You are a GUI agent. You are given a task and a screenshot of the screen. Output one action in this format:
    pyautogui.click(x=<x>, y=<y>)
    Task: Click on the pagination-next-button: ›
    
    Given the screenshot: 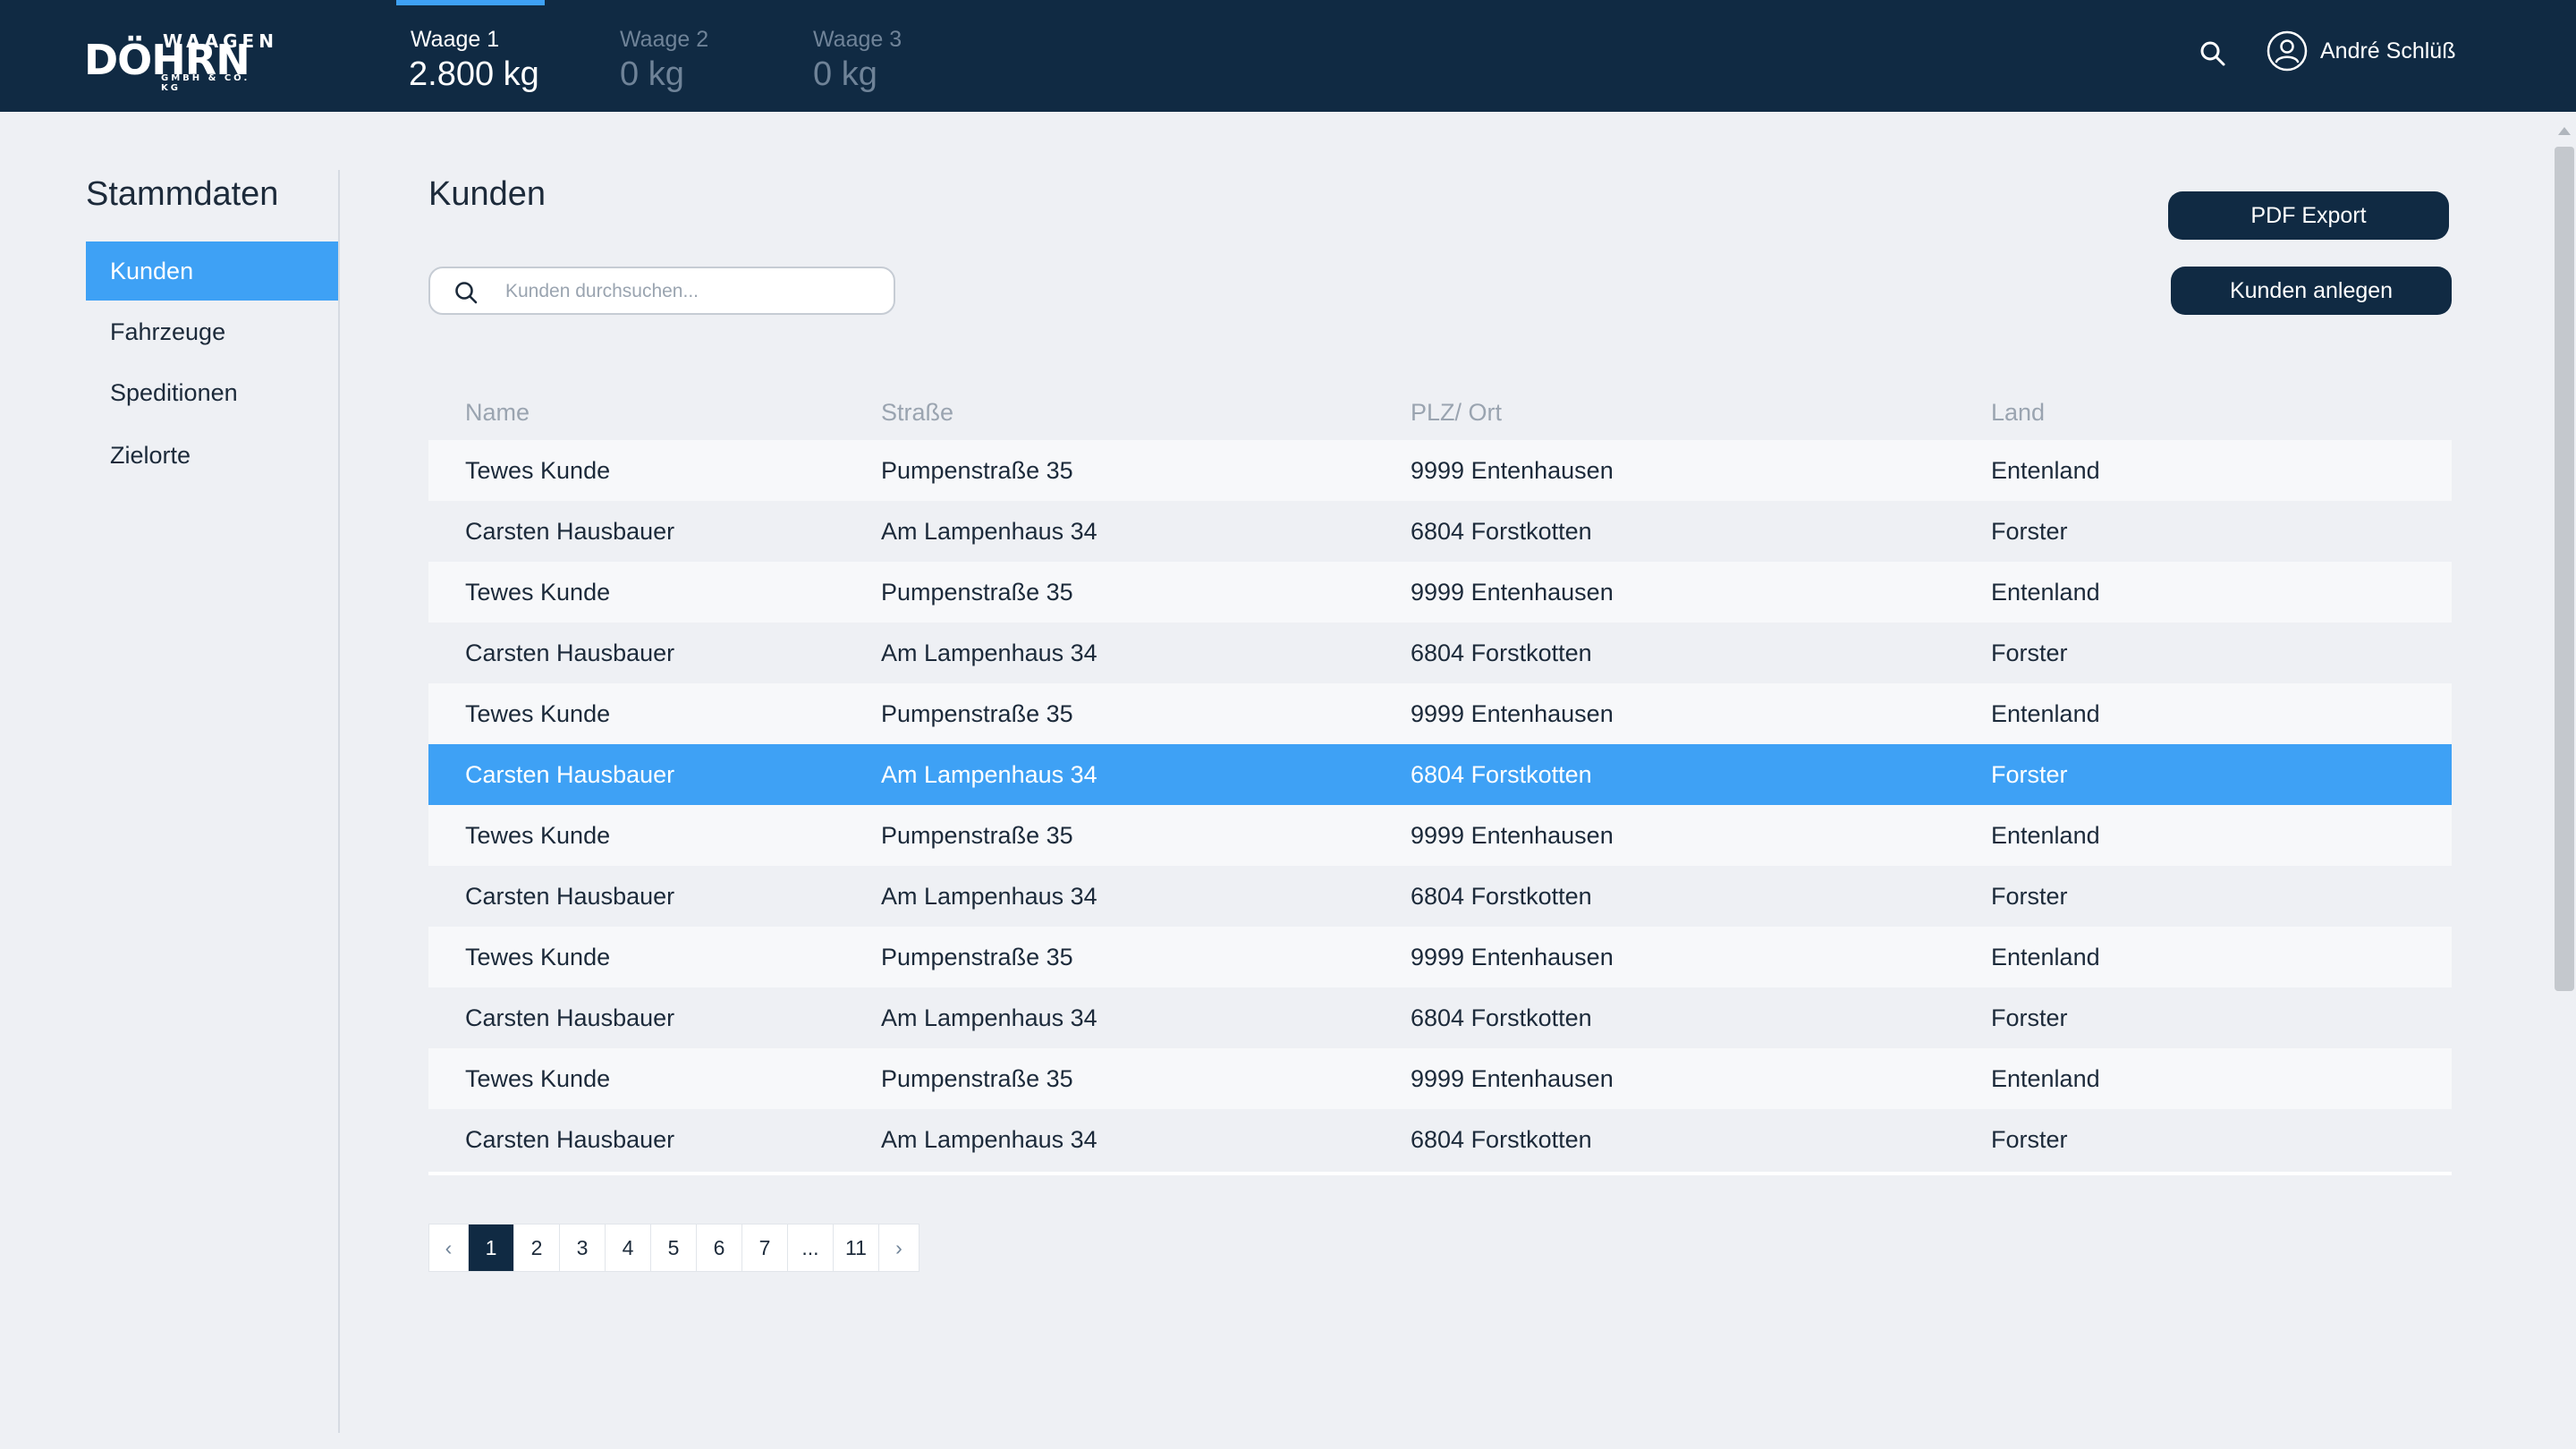 What is the action you would take?
    pyautogui.click(x=899, y=1247)
    